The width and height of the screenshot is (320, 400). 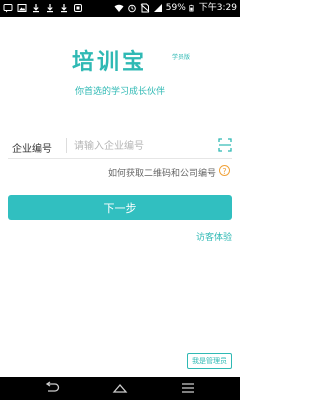 What do you see at coordinates (66, 145) in the screenshot?
I see `field-divider` at bounding box center [66, 145].